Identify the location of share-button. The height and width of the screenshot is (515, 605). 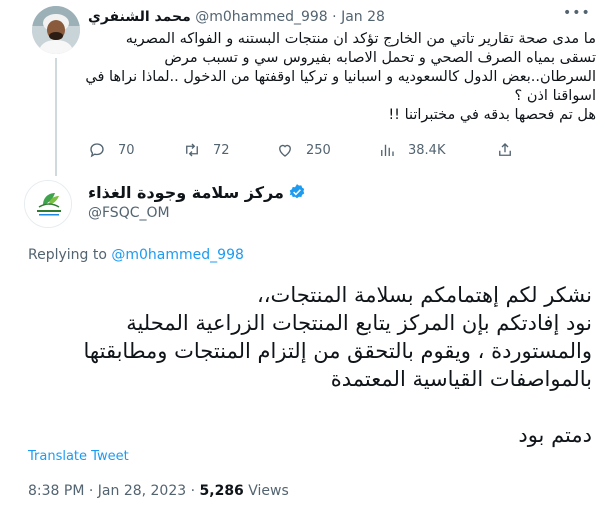
(511, 150).